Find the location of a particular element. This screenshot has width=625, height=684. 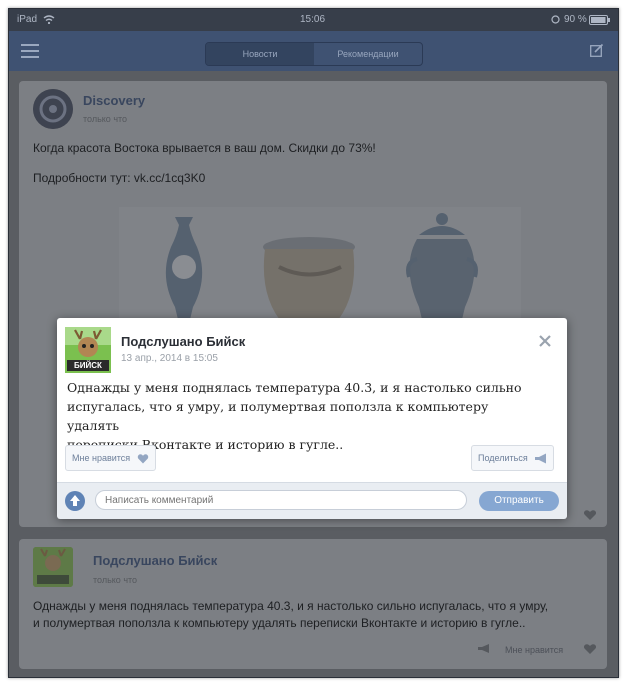

modal-author: Подслушано Бийск is located at coordinates (183, 341).